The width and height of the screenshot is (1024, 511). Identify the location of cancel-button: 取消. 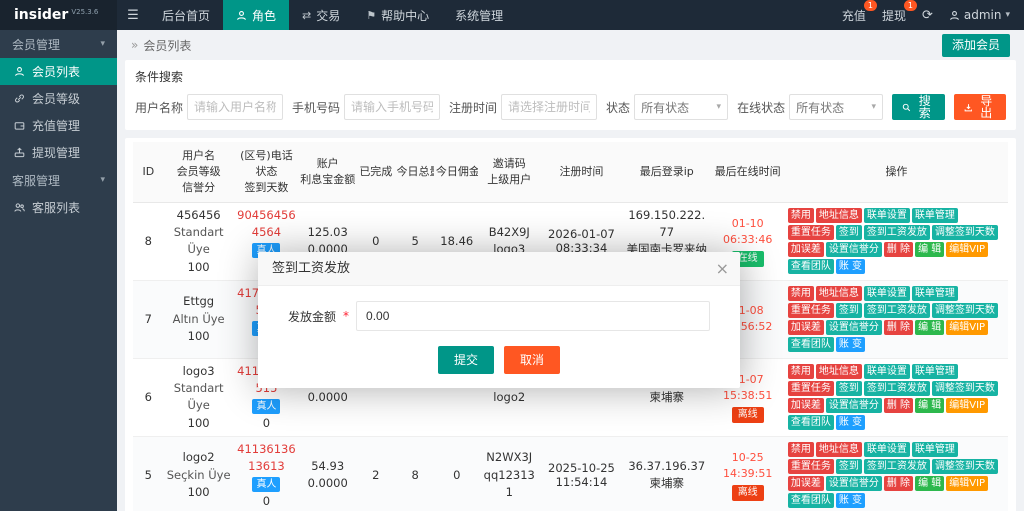
(532, 360).